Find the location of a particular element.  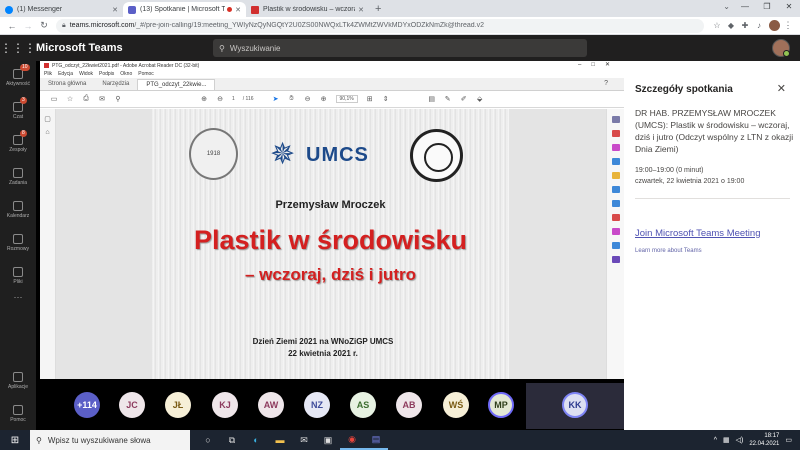

slide-title: Plastik w środowisku is located at coordinates (330, 240).